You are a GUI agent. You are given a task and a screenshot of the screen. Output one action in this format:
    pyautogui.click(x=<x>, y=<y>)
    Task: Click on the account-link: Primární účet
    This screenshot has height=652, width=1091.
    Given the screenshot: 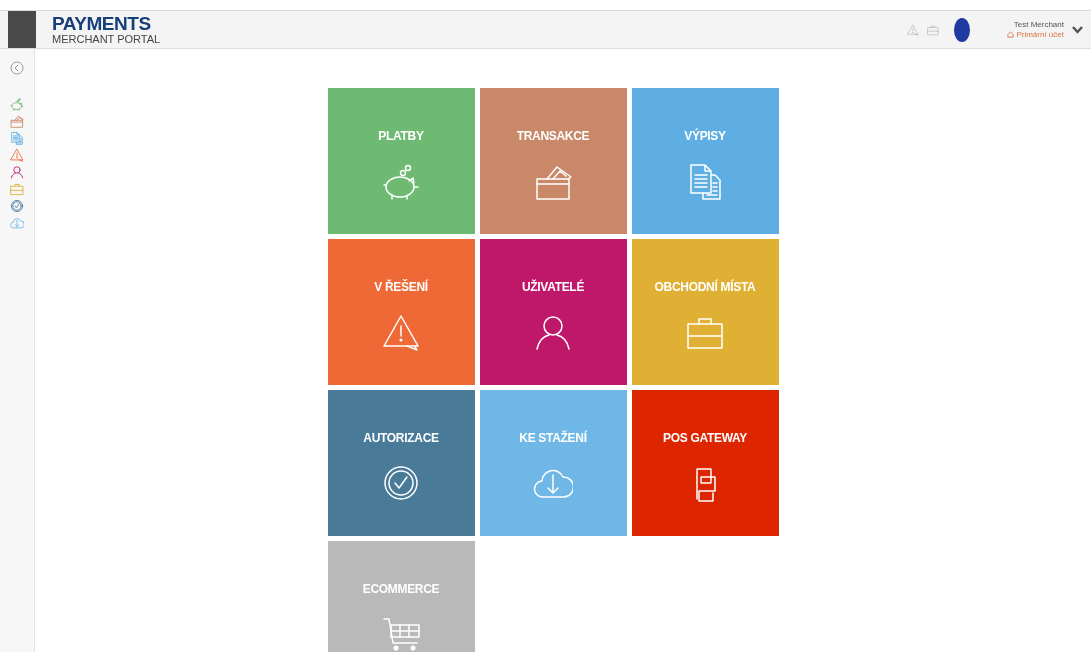 What is the action you would take?
    pyautogui.click(x=1040, y=34)
    